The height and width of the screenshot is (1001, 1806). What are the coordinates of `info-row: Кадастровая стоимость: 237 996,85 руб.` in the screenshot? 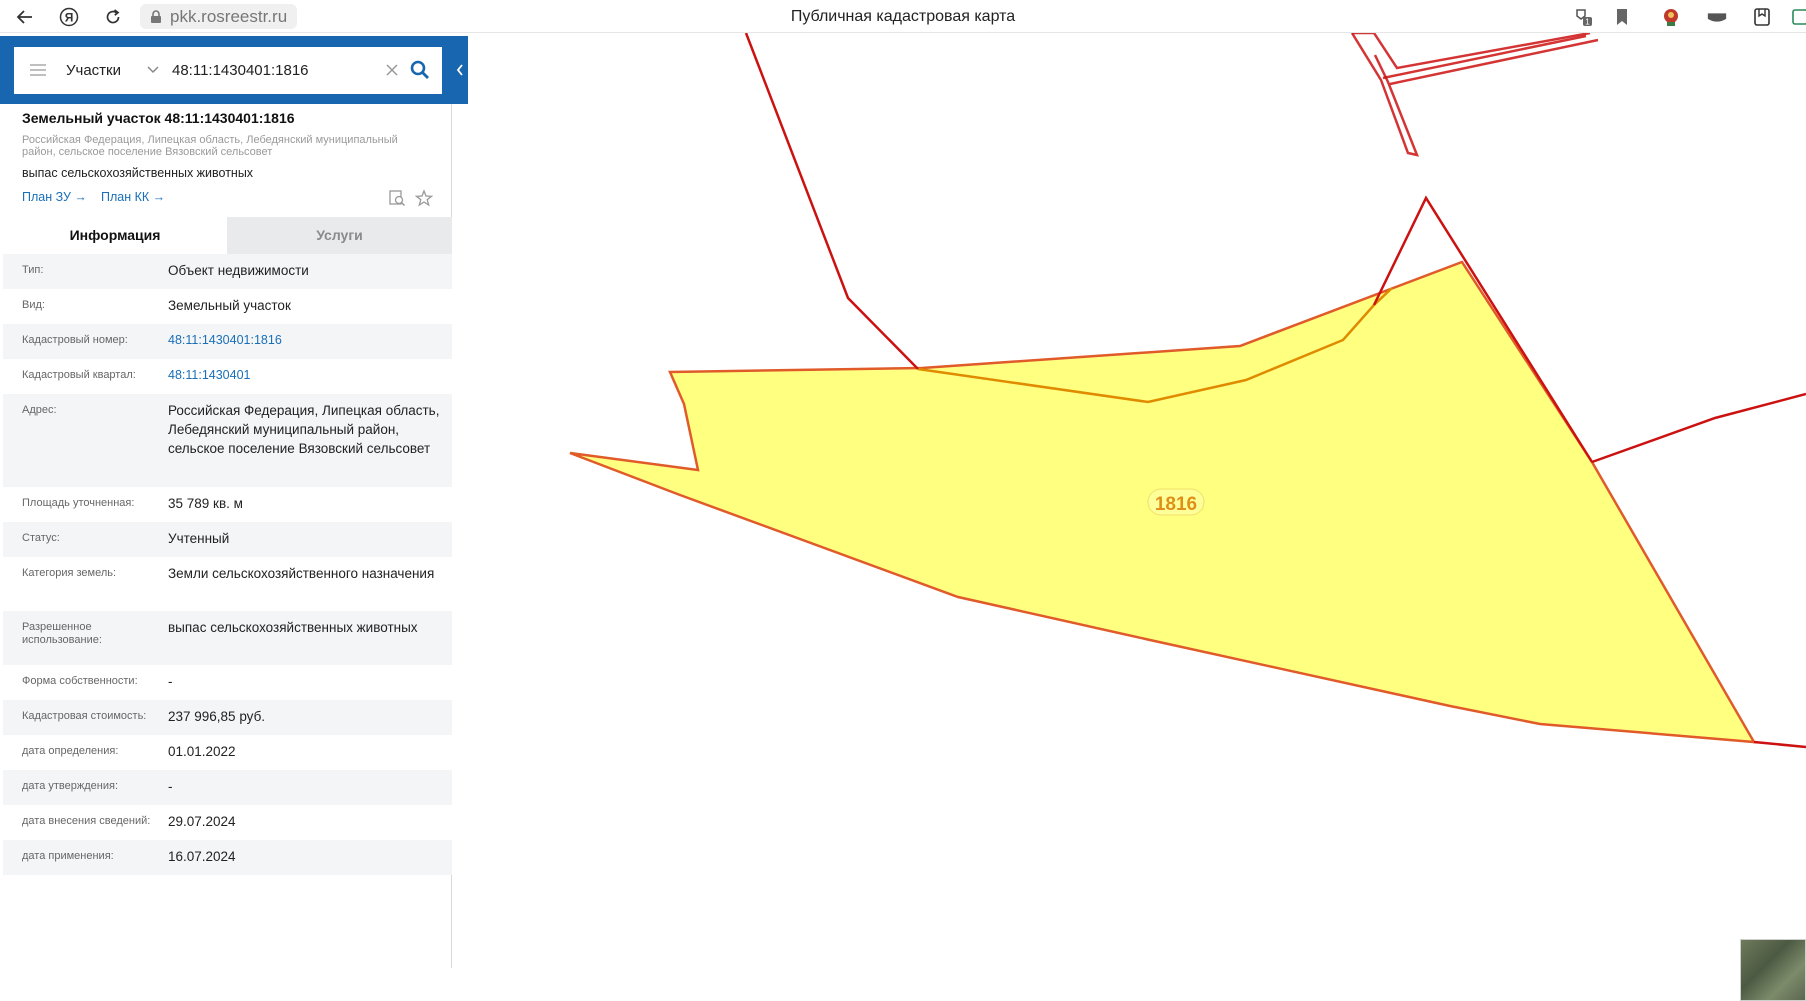 It's located at (227, 717).